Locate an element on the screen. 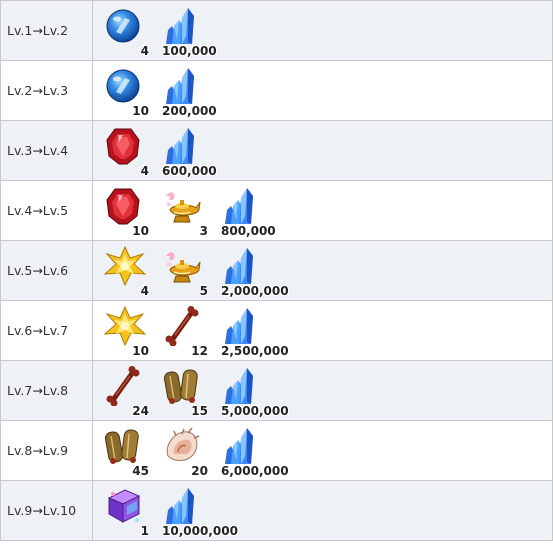  table-row: Lv.4→Lv.5 10 3 800,000 is located at coordinates (276, 210).